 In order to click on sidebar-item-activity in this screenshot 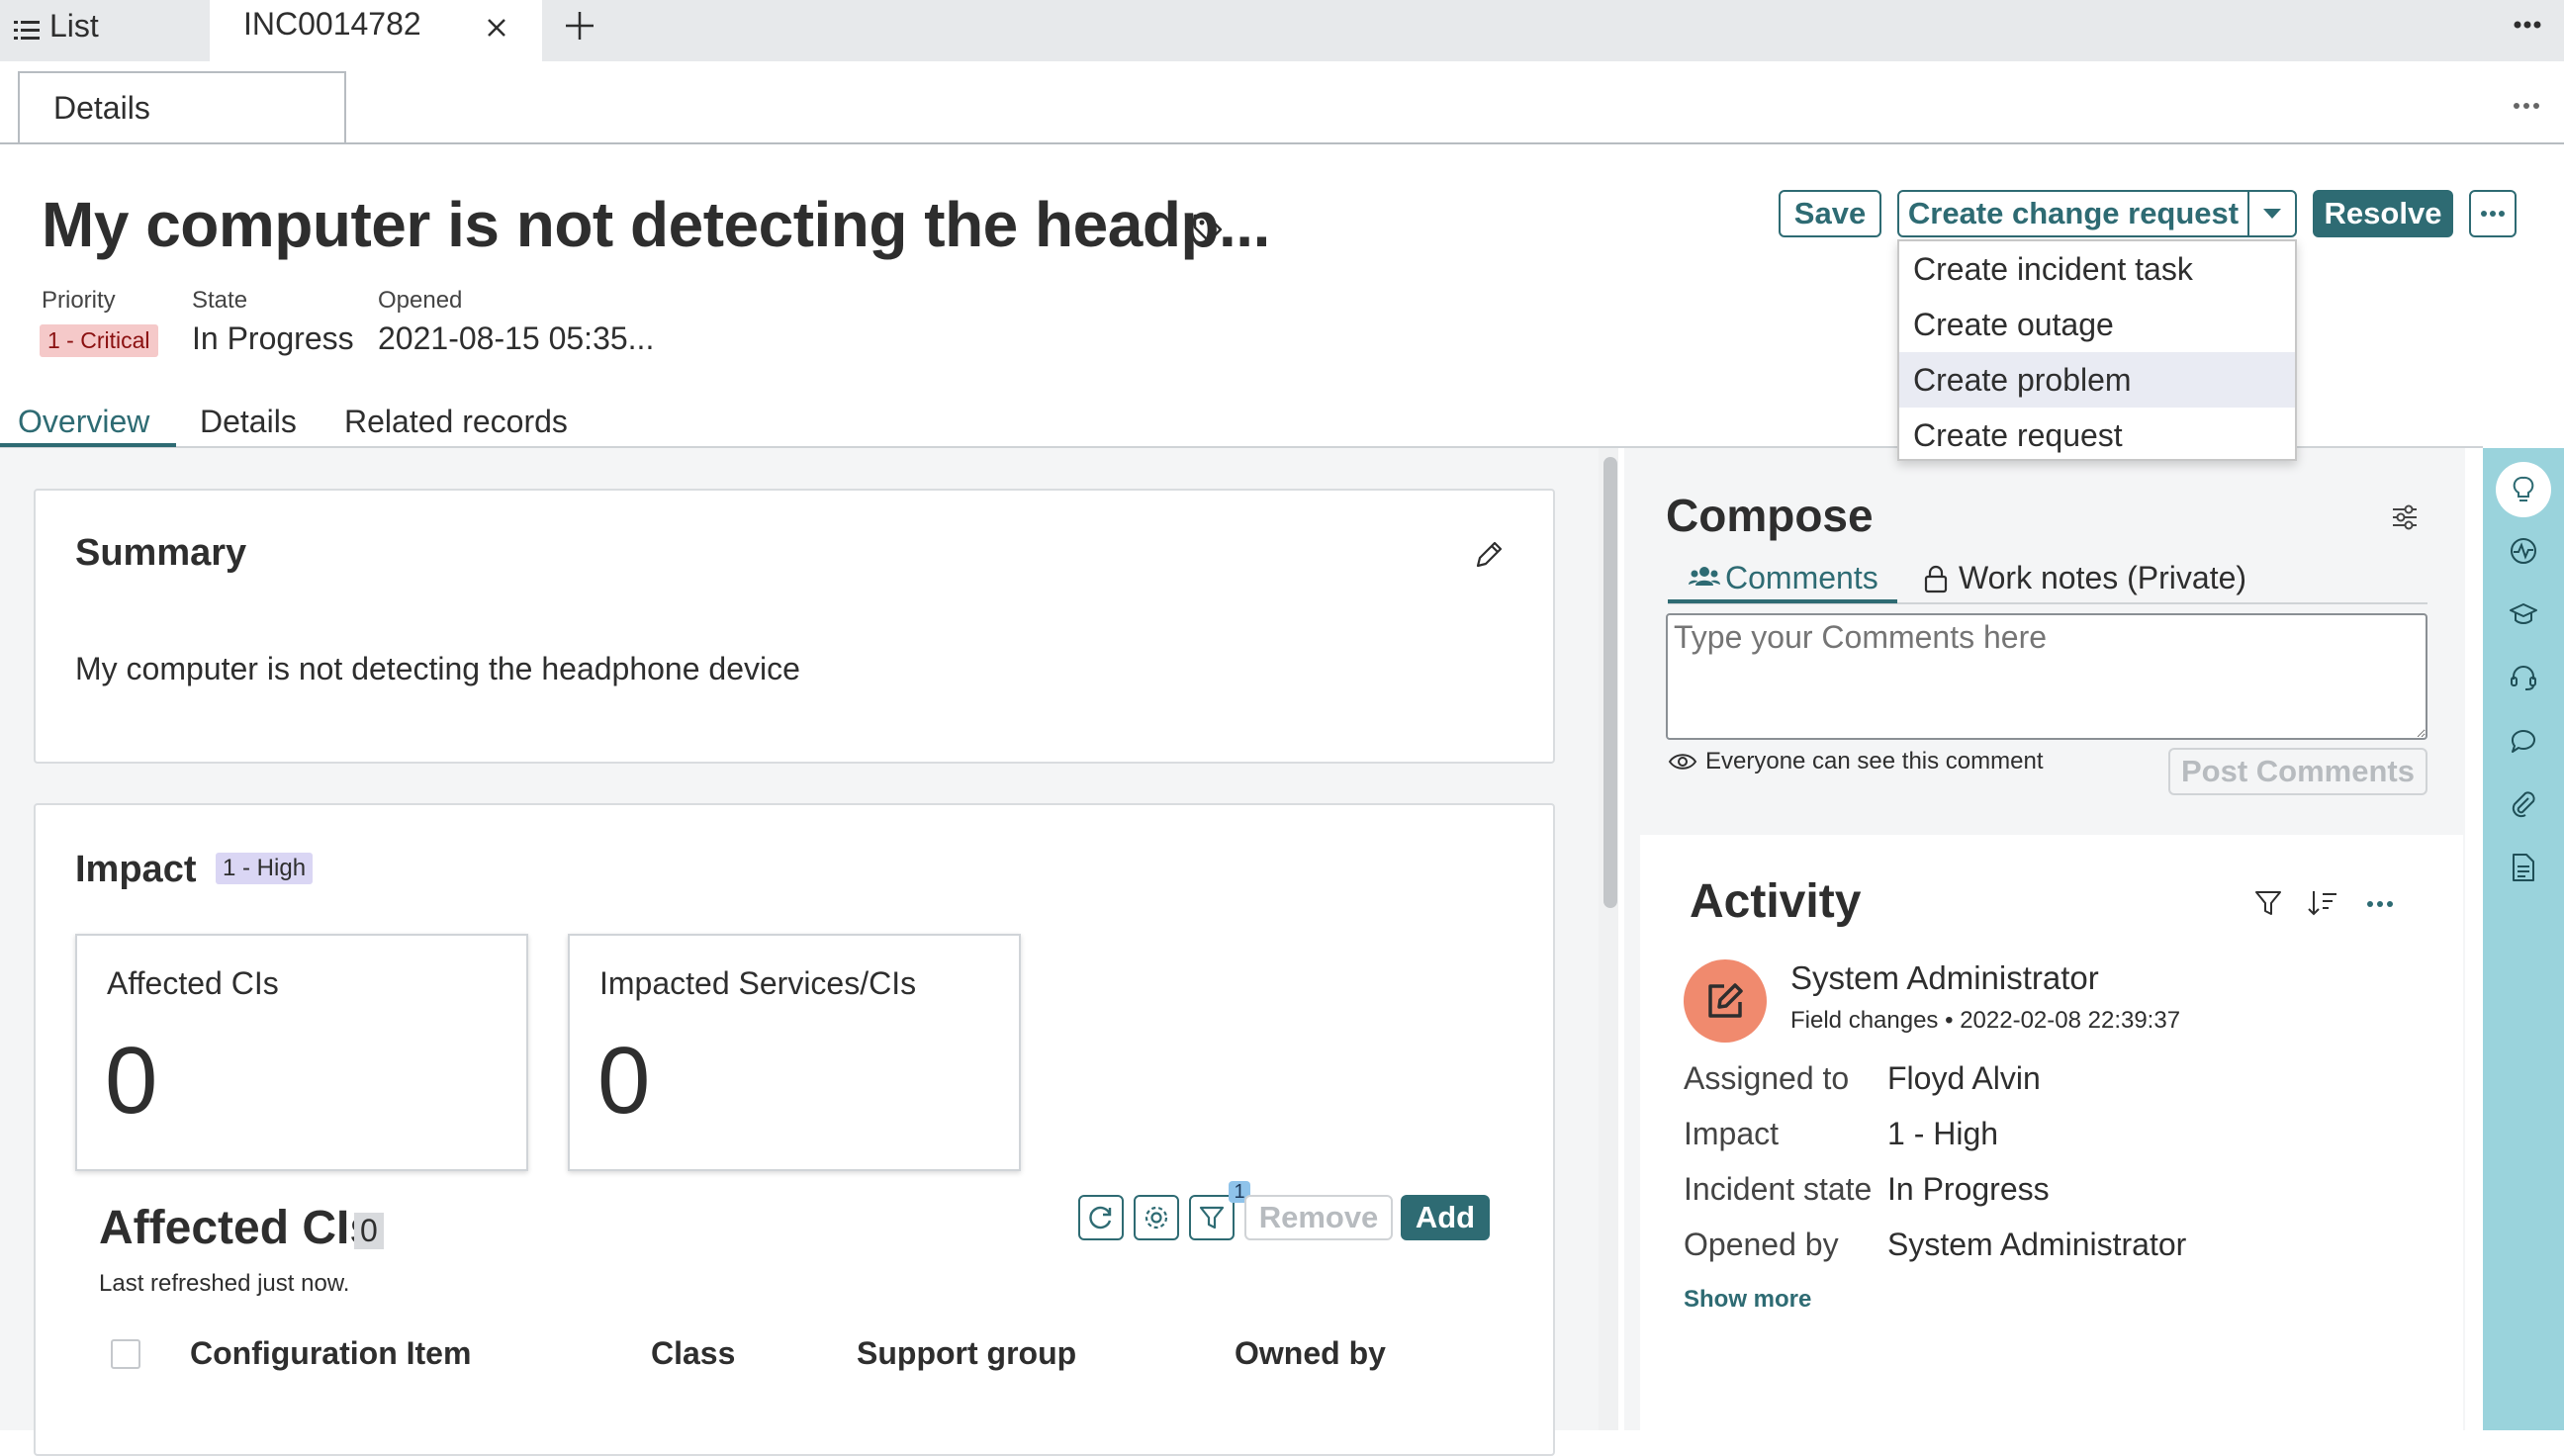, I will do `click(2523, 551)`.